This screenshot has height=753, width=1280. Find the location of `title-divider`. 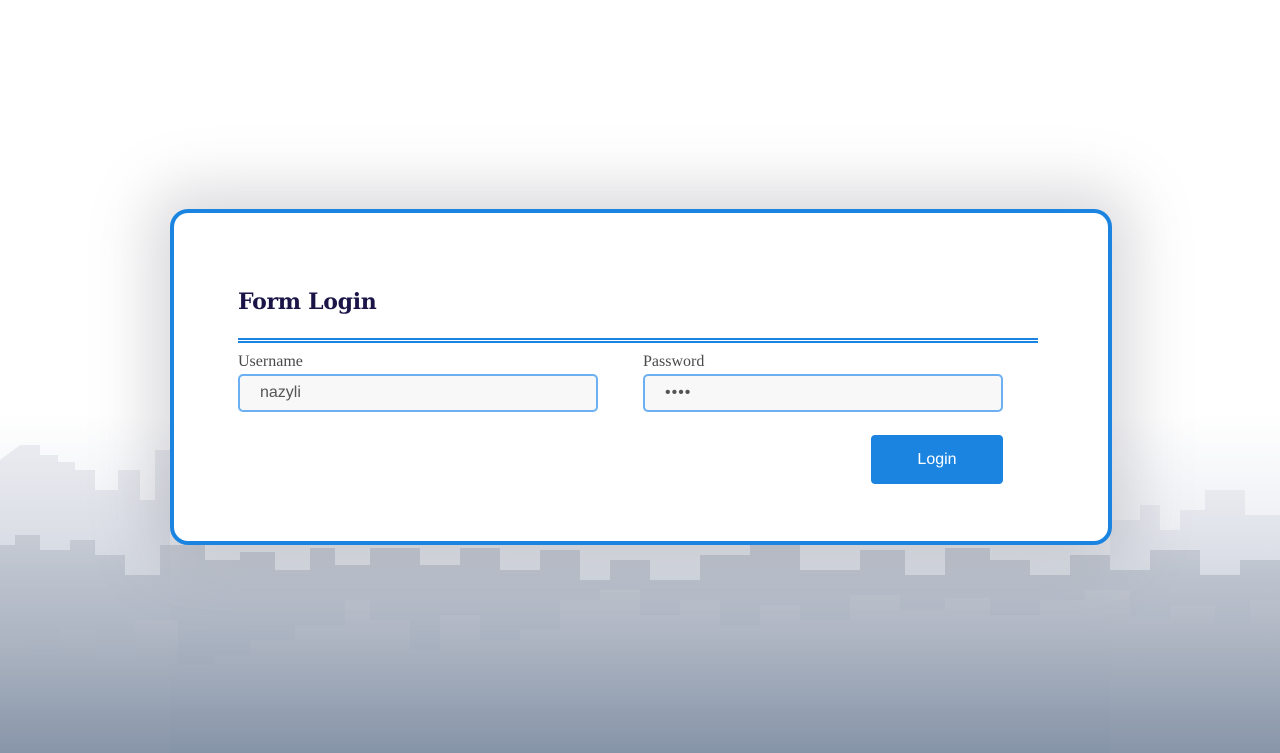

title-divider is located at coordinates (638, 340).